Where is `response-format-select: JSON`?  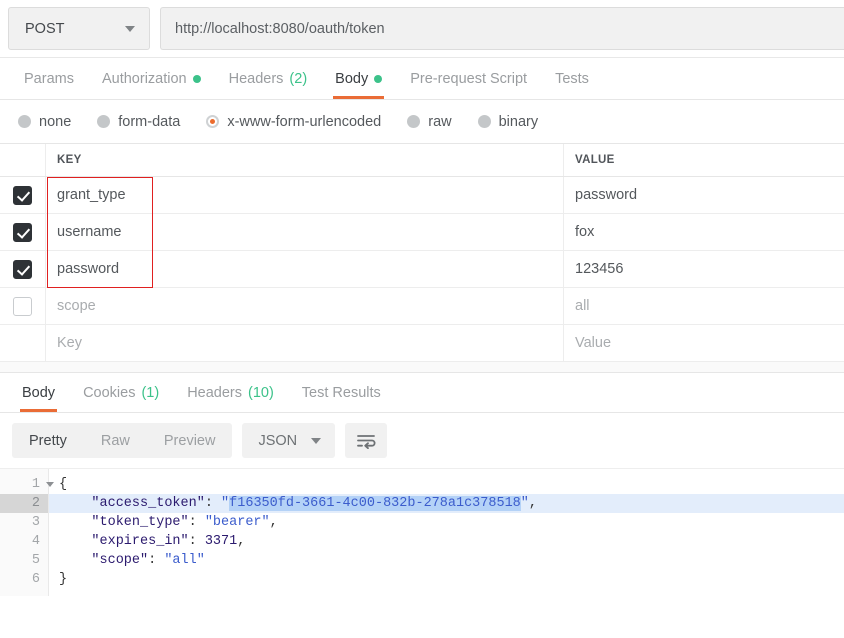
response-format-select: JSON is located at coordinates (289, 440).